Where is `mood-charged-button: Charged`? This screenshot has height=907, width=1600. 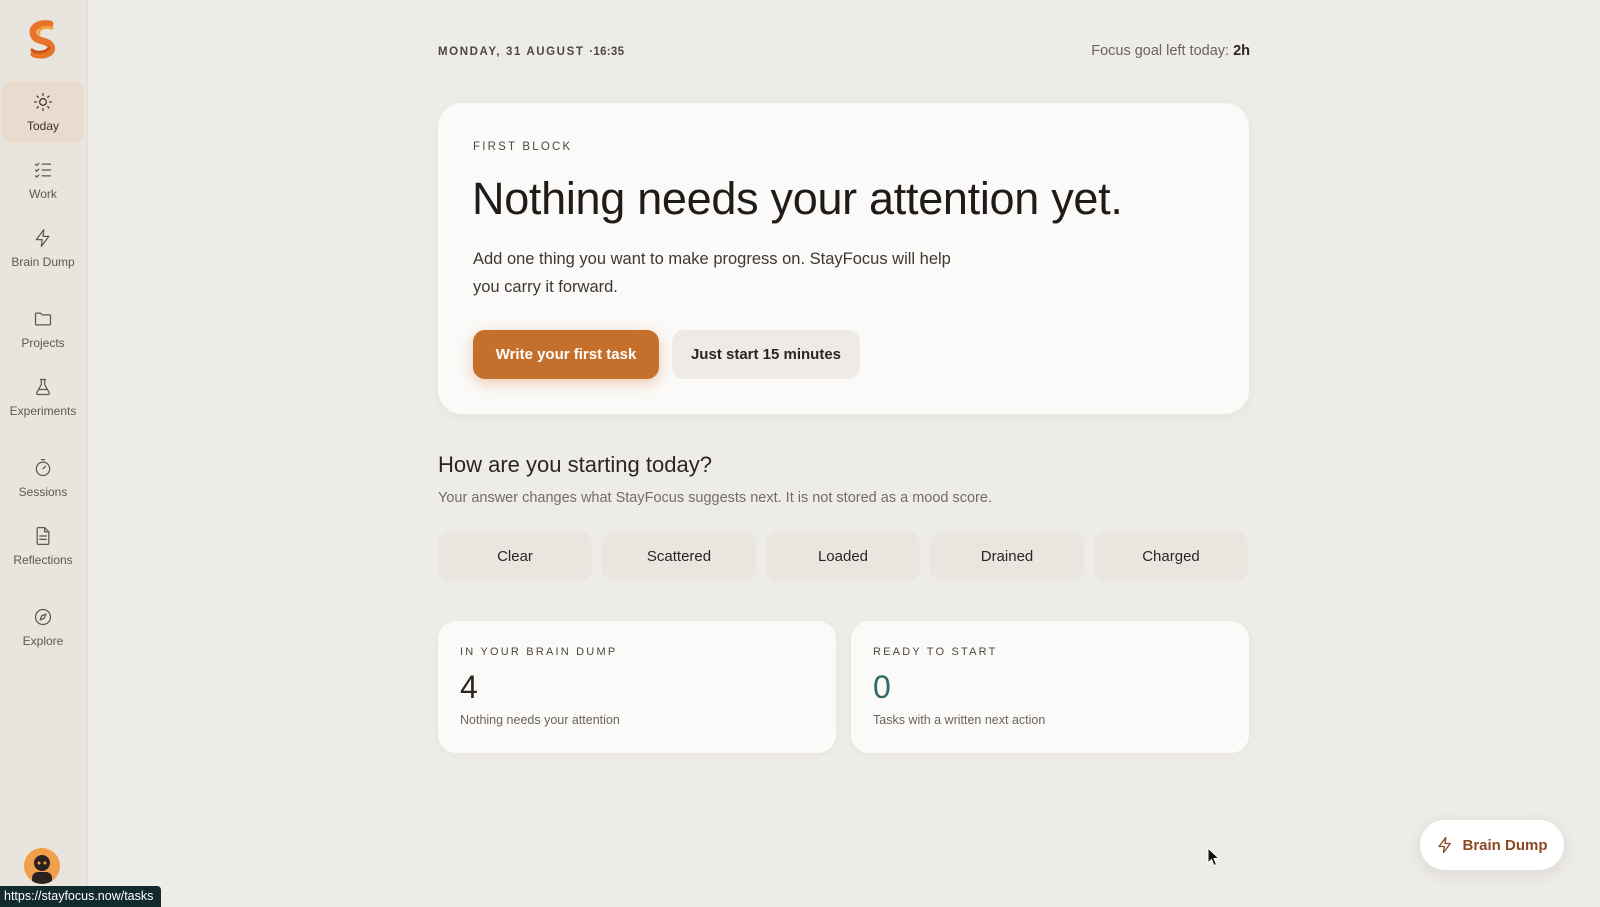
mood-charged-button: Charged is located at coordinates (1171, 556).